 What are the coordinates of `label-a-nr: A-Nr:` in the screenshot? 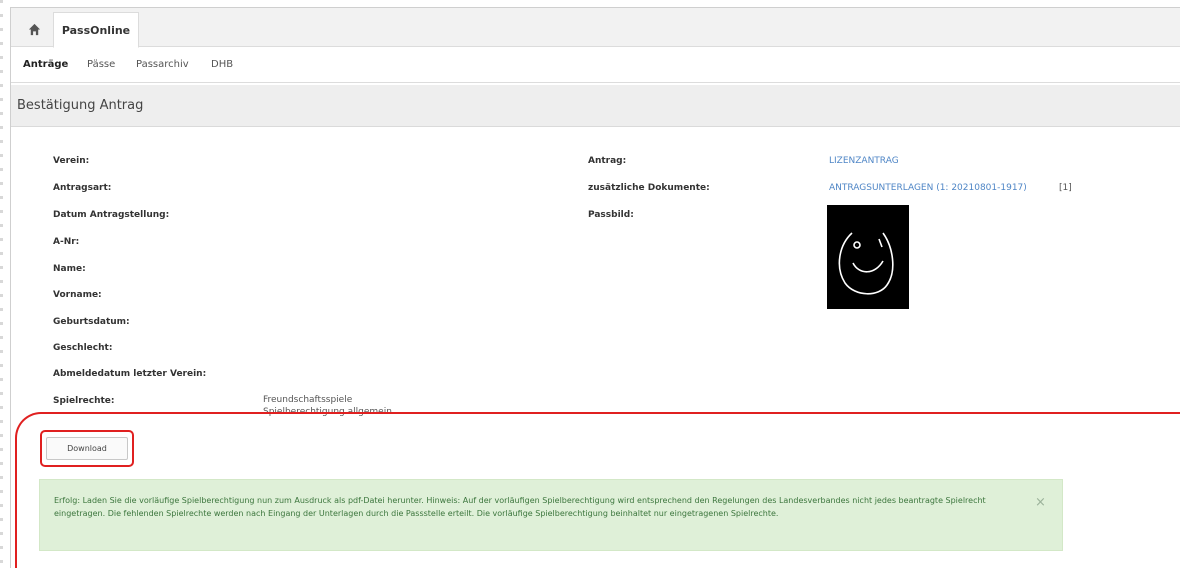 It's located at (66, 242).